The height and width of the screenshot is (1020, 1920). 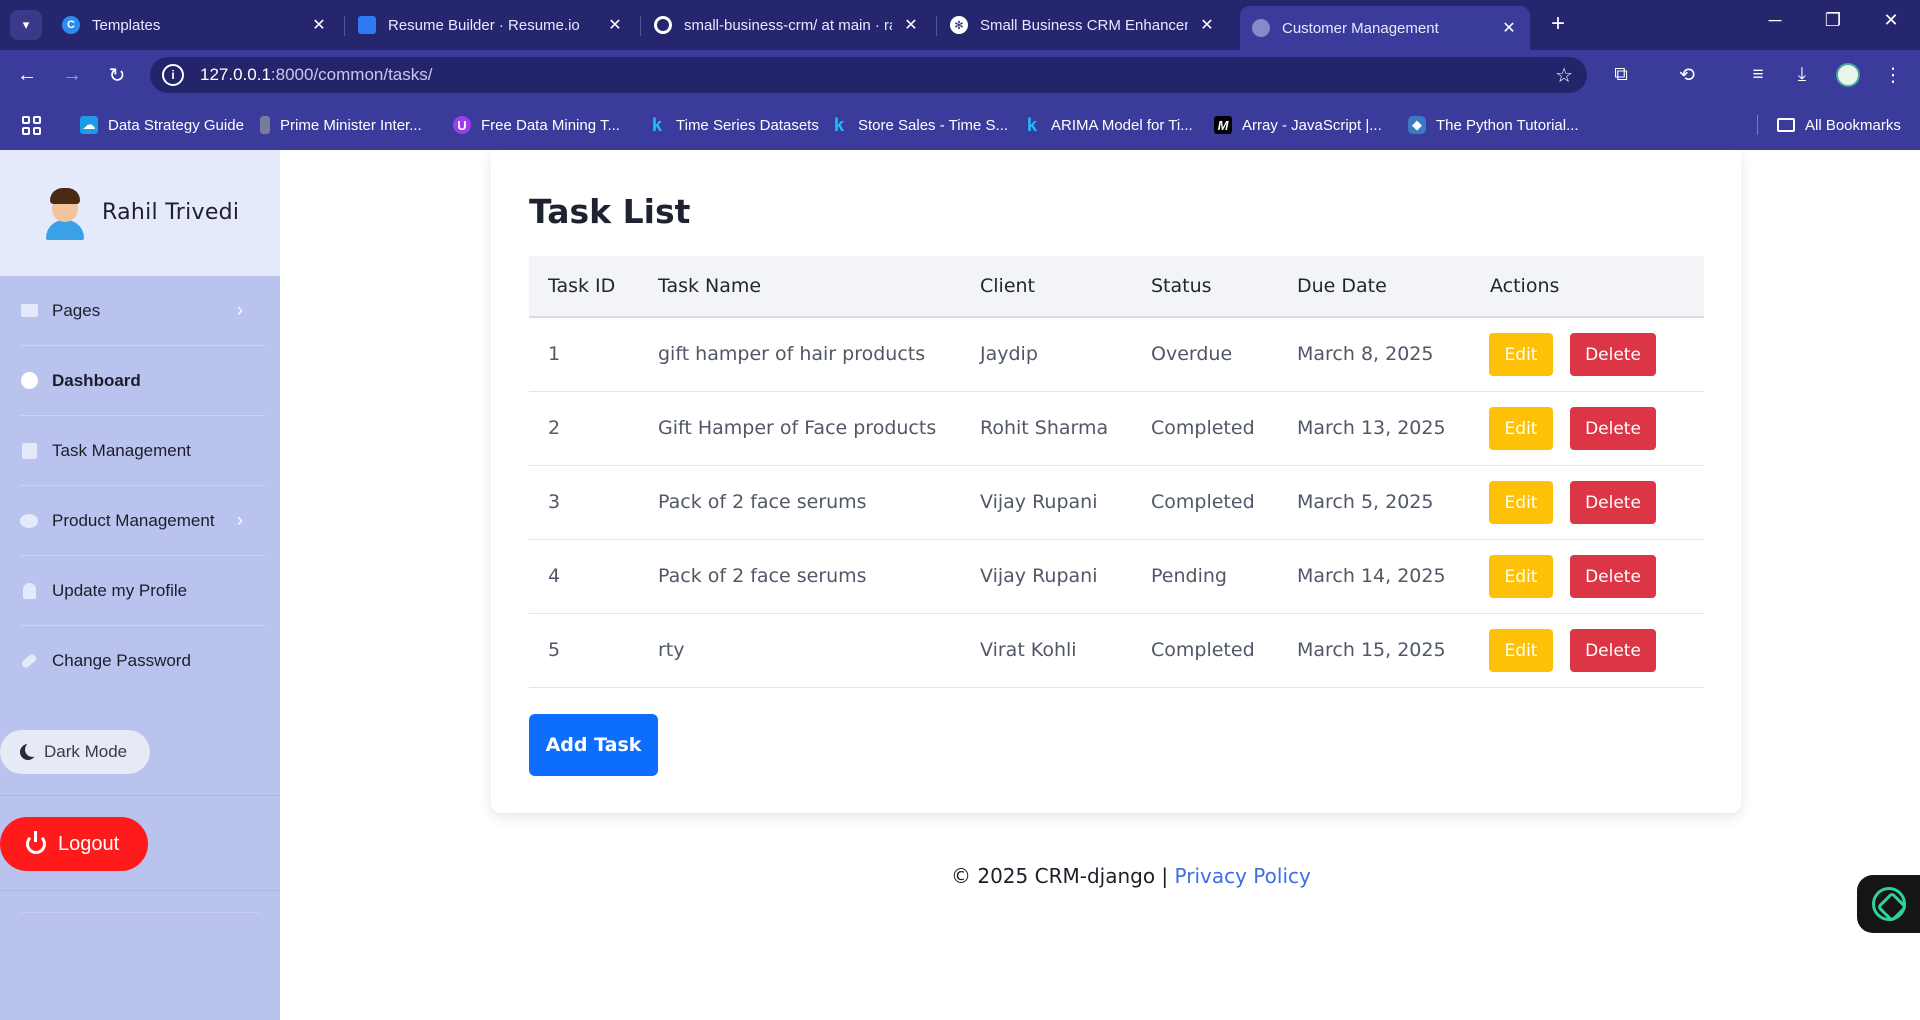 What do you see at coordinates (76, 310) in the screenshot?
I see `sidebar-item-label: Pages` at bounding box center [76, 310].